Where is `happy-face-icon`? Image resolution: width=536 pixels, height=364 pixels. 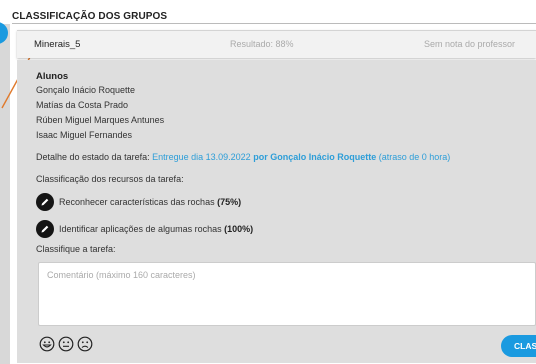 happy-face-icon is located at coordinates (47, 344).